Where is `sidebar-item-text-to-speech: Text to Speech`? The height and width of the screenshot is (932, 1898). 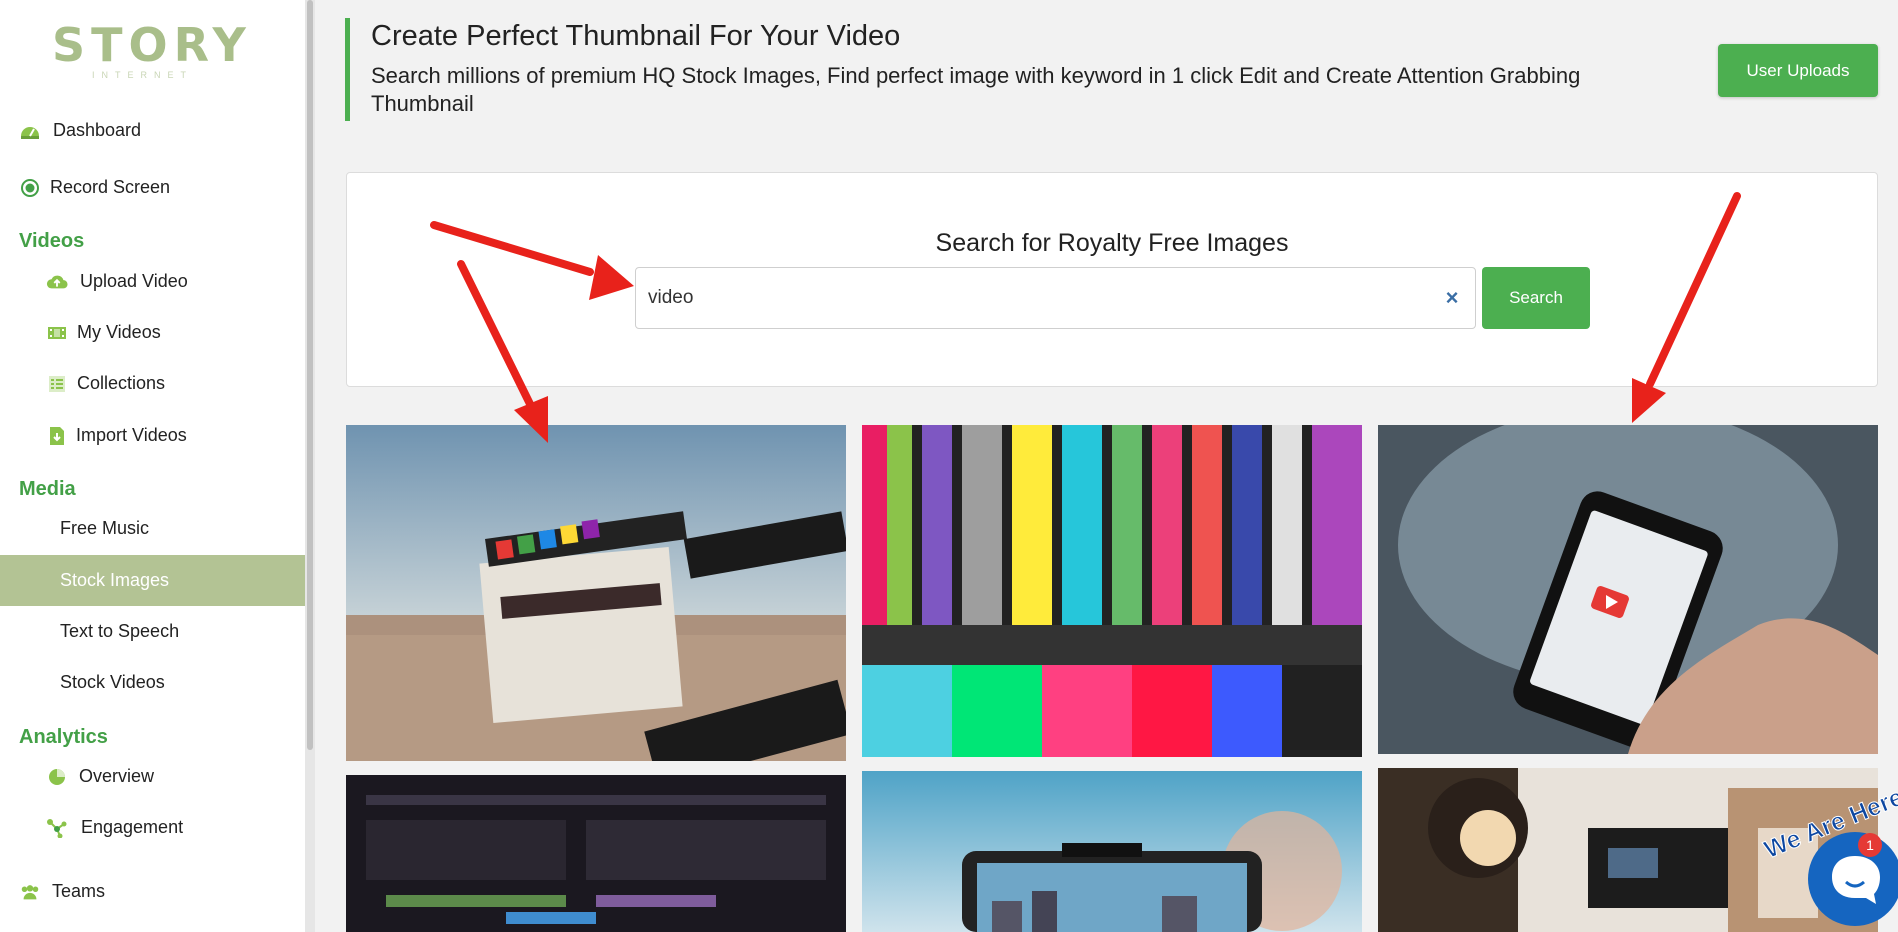 sidebar-item-text-to-speech: Text to Speech is located at coordinates (152, 631).